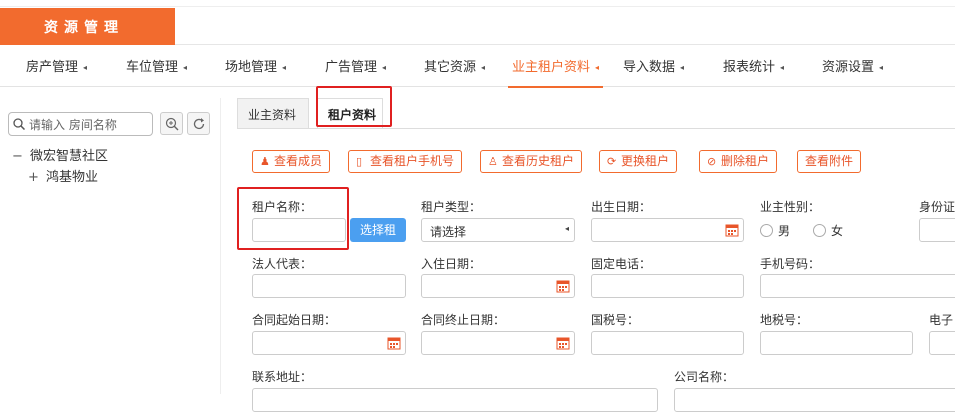 This screenshot has height=412, width=955. What do you see at coordinates (836, 343) in the screenshot?
I see `local-tax-field` at bounding box center [836, 343].